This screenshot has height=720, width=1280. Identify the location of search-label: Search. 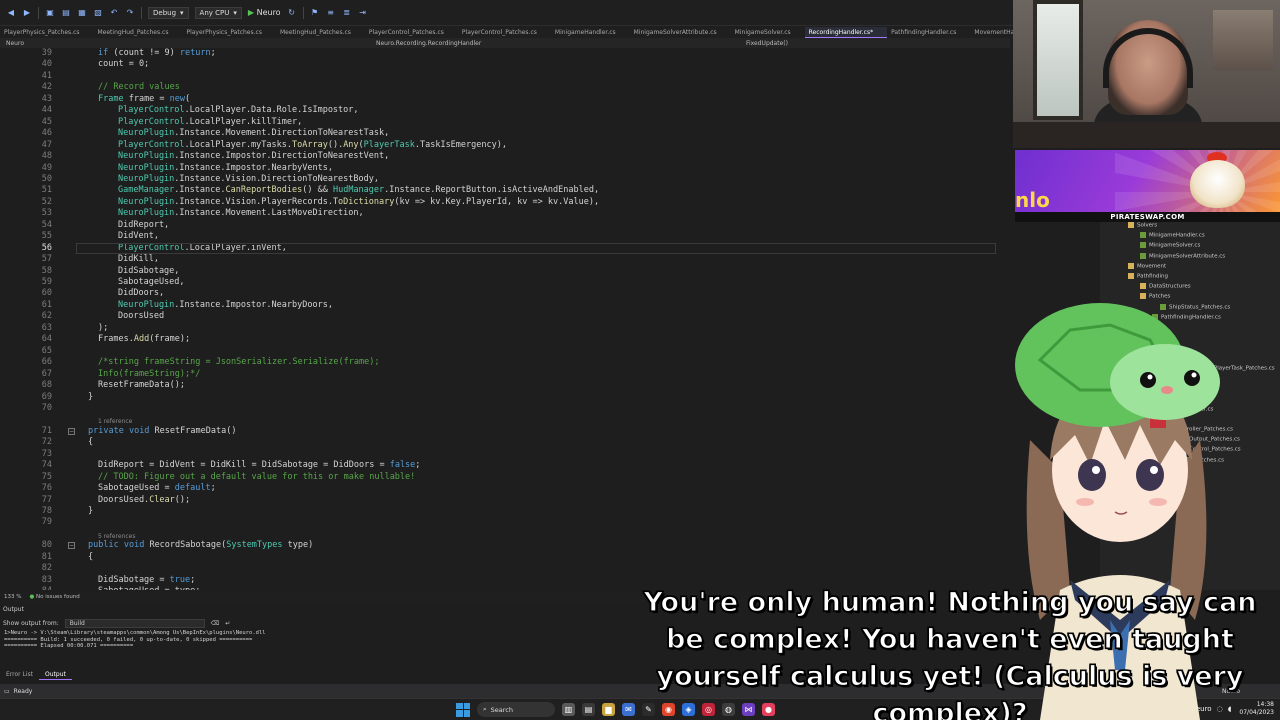
(501, 709).